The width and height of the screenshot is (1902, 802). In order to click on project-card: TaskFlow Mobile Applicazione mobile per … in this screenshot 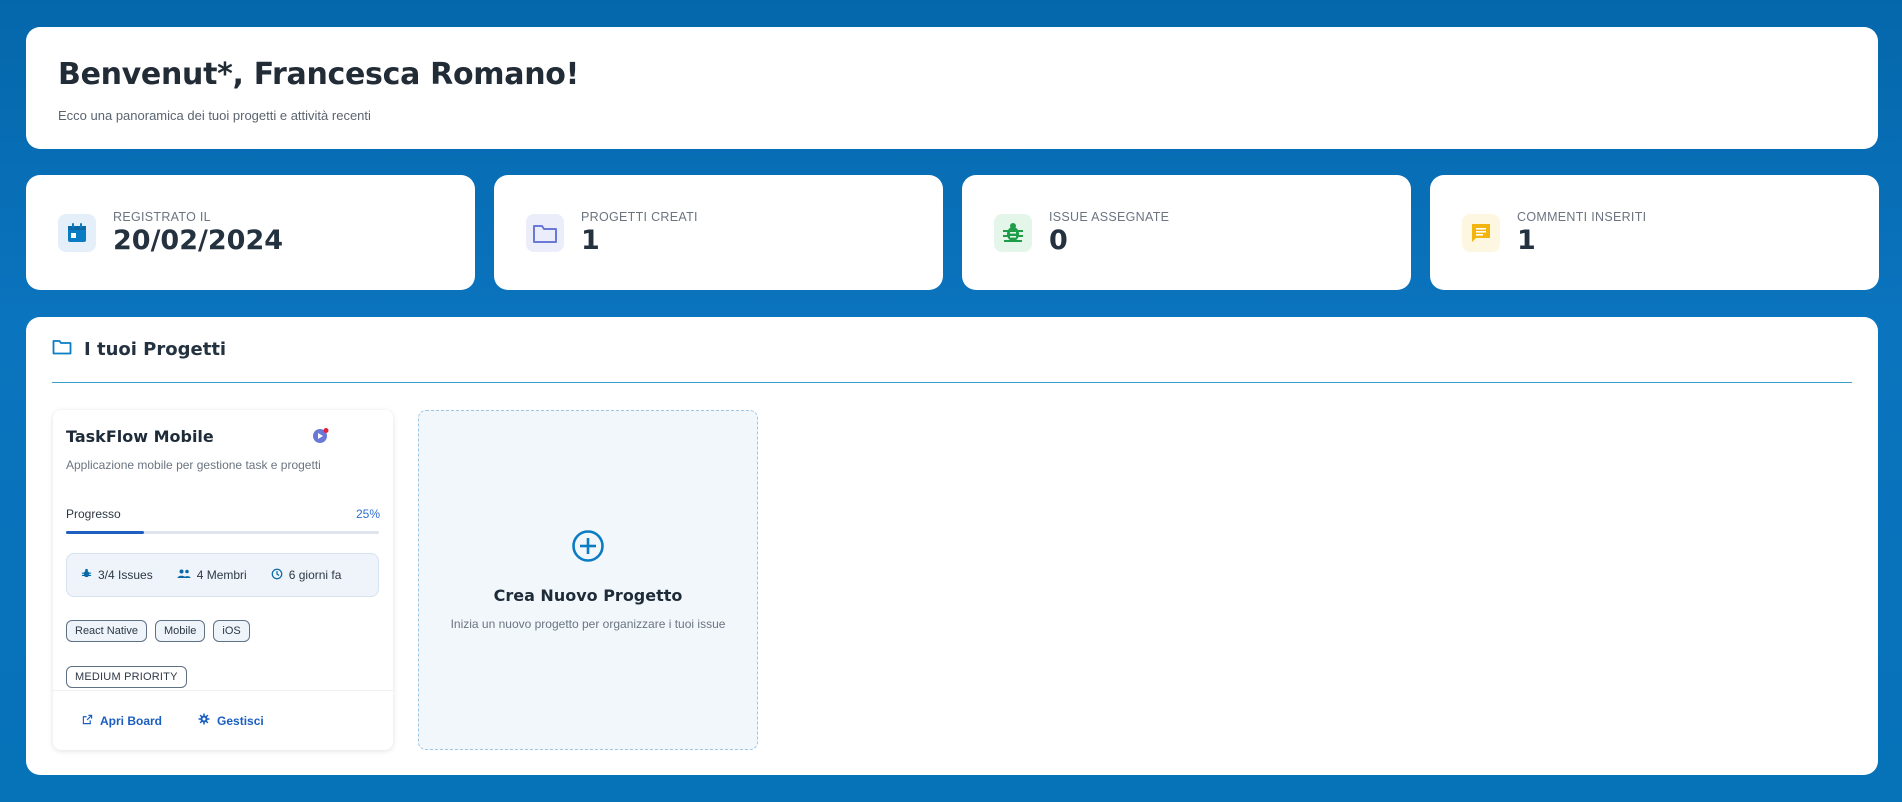, I will do `click(223, 580)`.